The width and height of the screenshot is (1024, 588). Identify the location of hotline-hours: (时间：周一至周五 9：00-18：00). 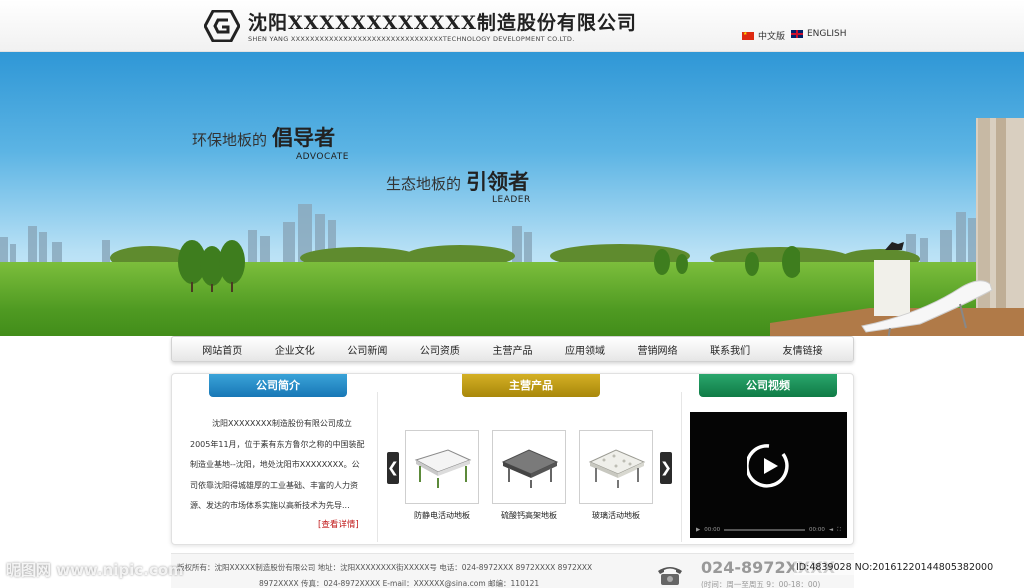
(761, 584).